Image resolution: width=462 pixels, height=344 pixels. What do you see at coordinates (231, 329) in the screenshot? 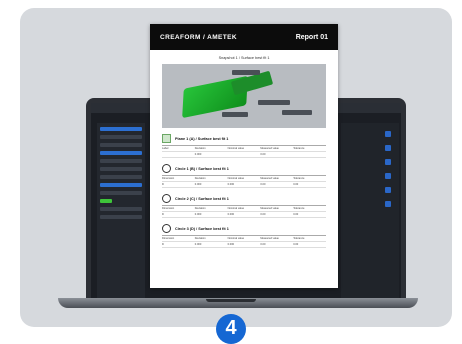
I see `step-badge: 4` at bounding box center [231, 329].